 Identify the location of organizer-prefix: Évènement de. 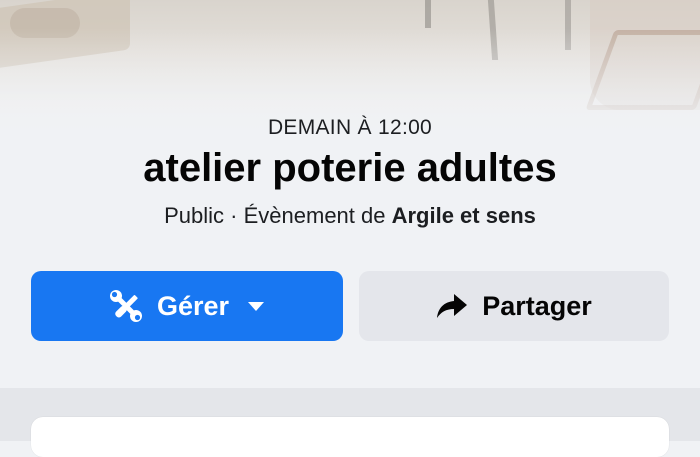
(317, 215).